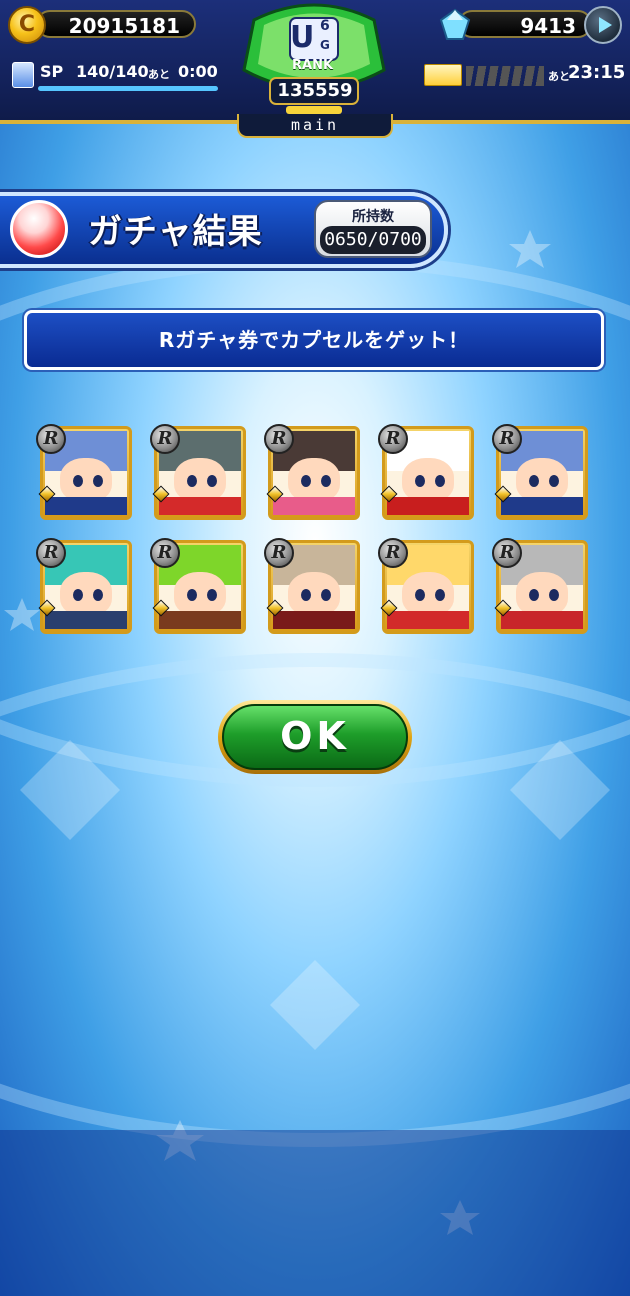 The image size is (630, 1296). I want to click on coin-counter: 20915181, so click(116, 24).